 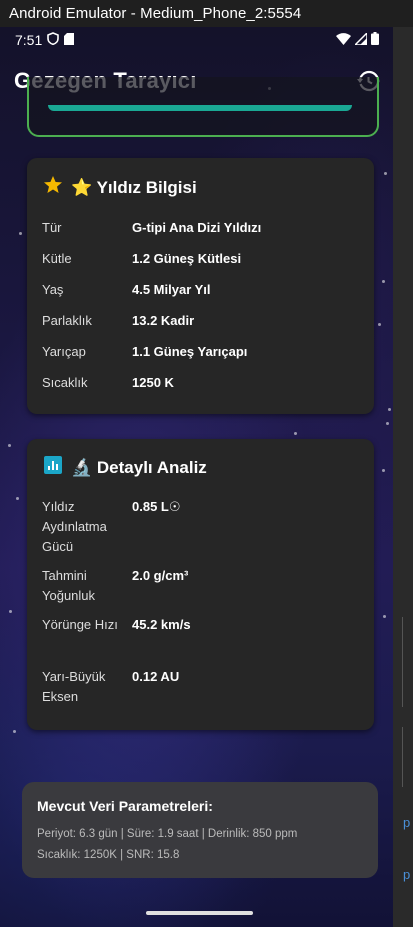 I want to click on emulator-window-title: Android Emulator - Medium_Phone_2:5554, so click(x=206, y=13).